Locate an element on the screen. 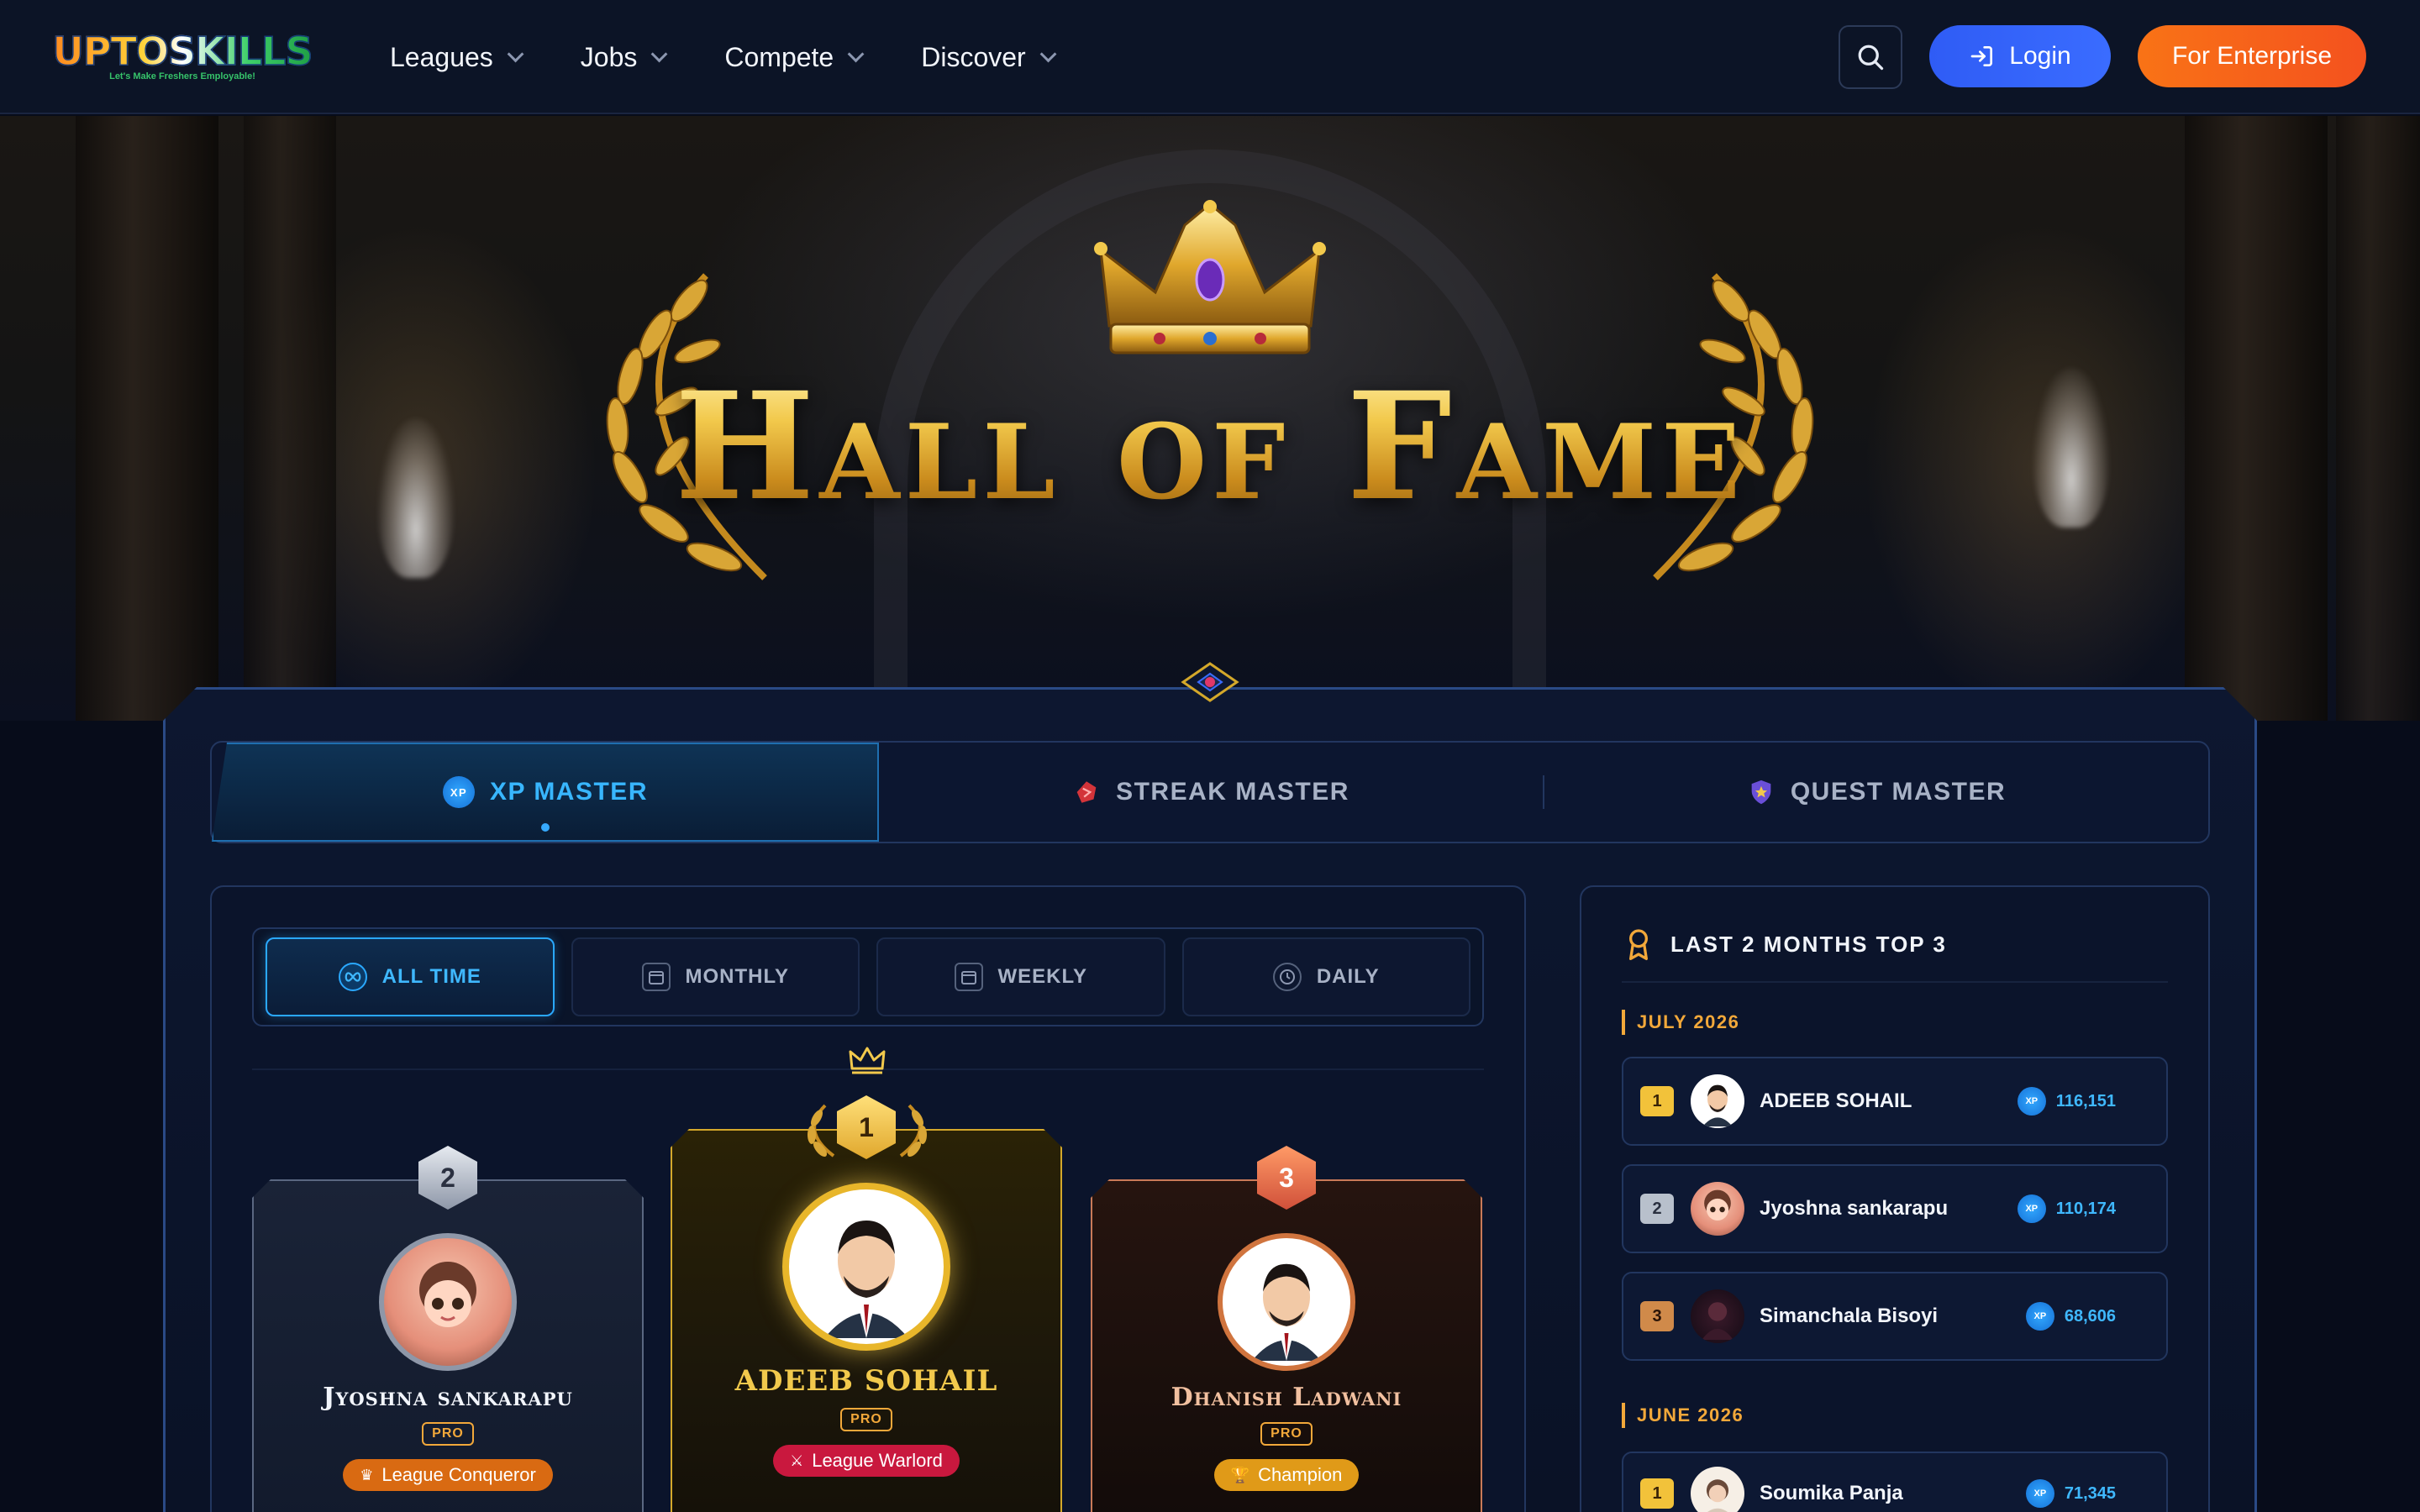 The height and width of the screenshot is (1512, 2420). login-button: Login is located at coordinates (2020, 56).